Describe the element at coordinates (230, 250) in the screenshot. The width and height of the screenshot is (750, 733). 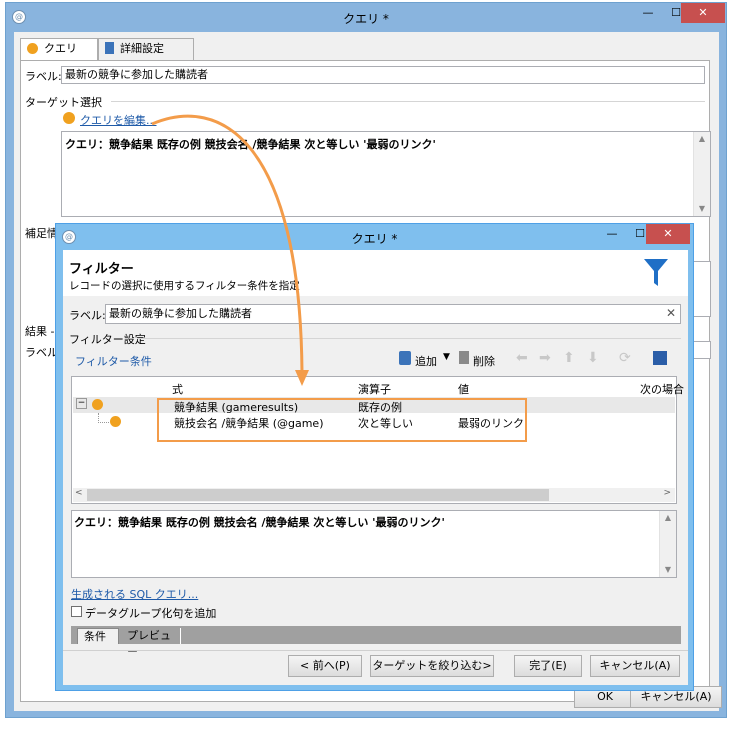
I see `curved-arrow-annotation` at that location.